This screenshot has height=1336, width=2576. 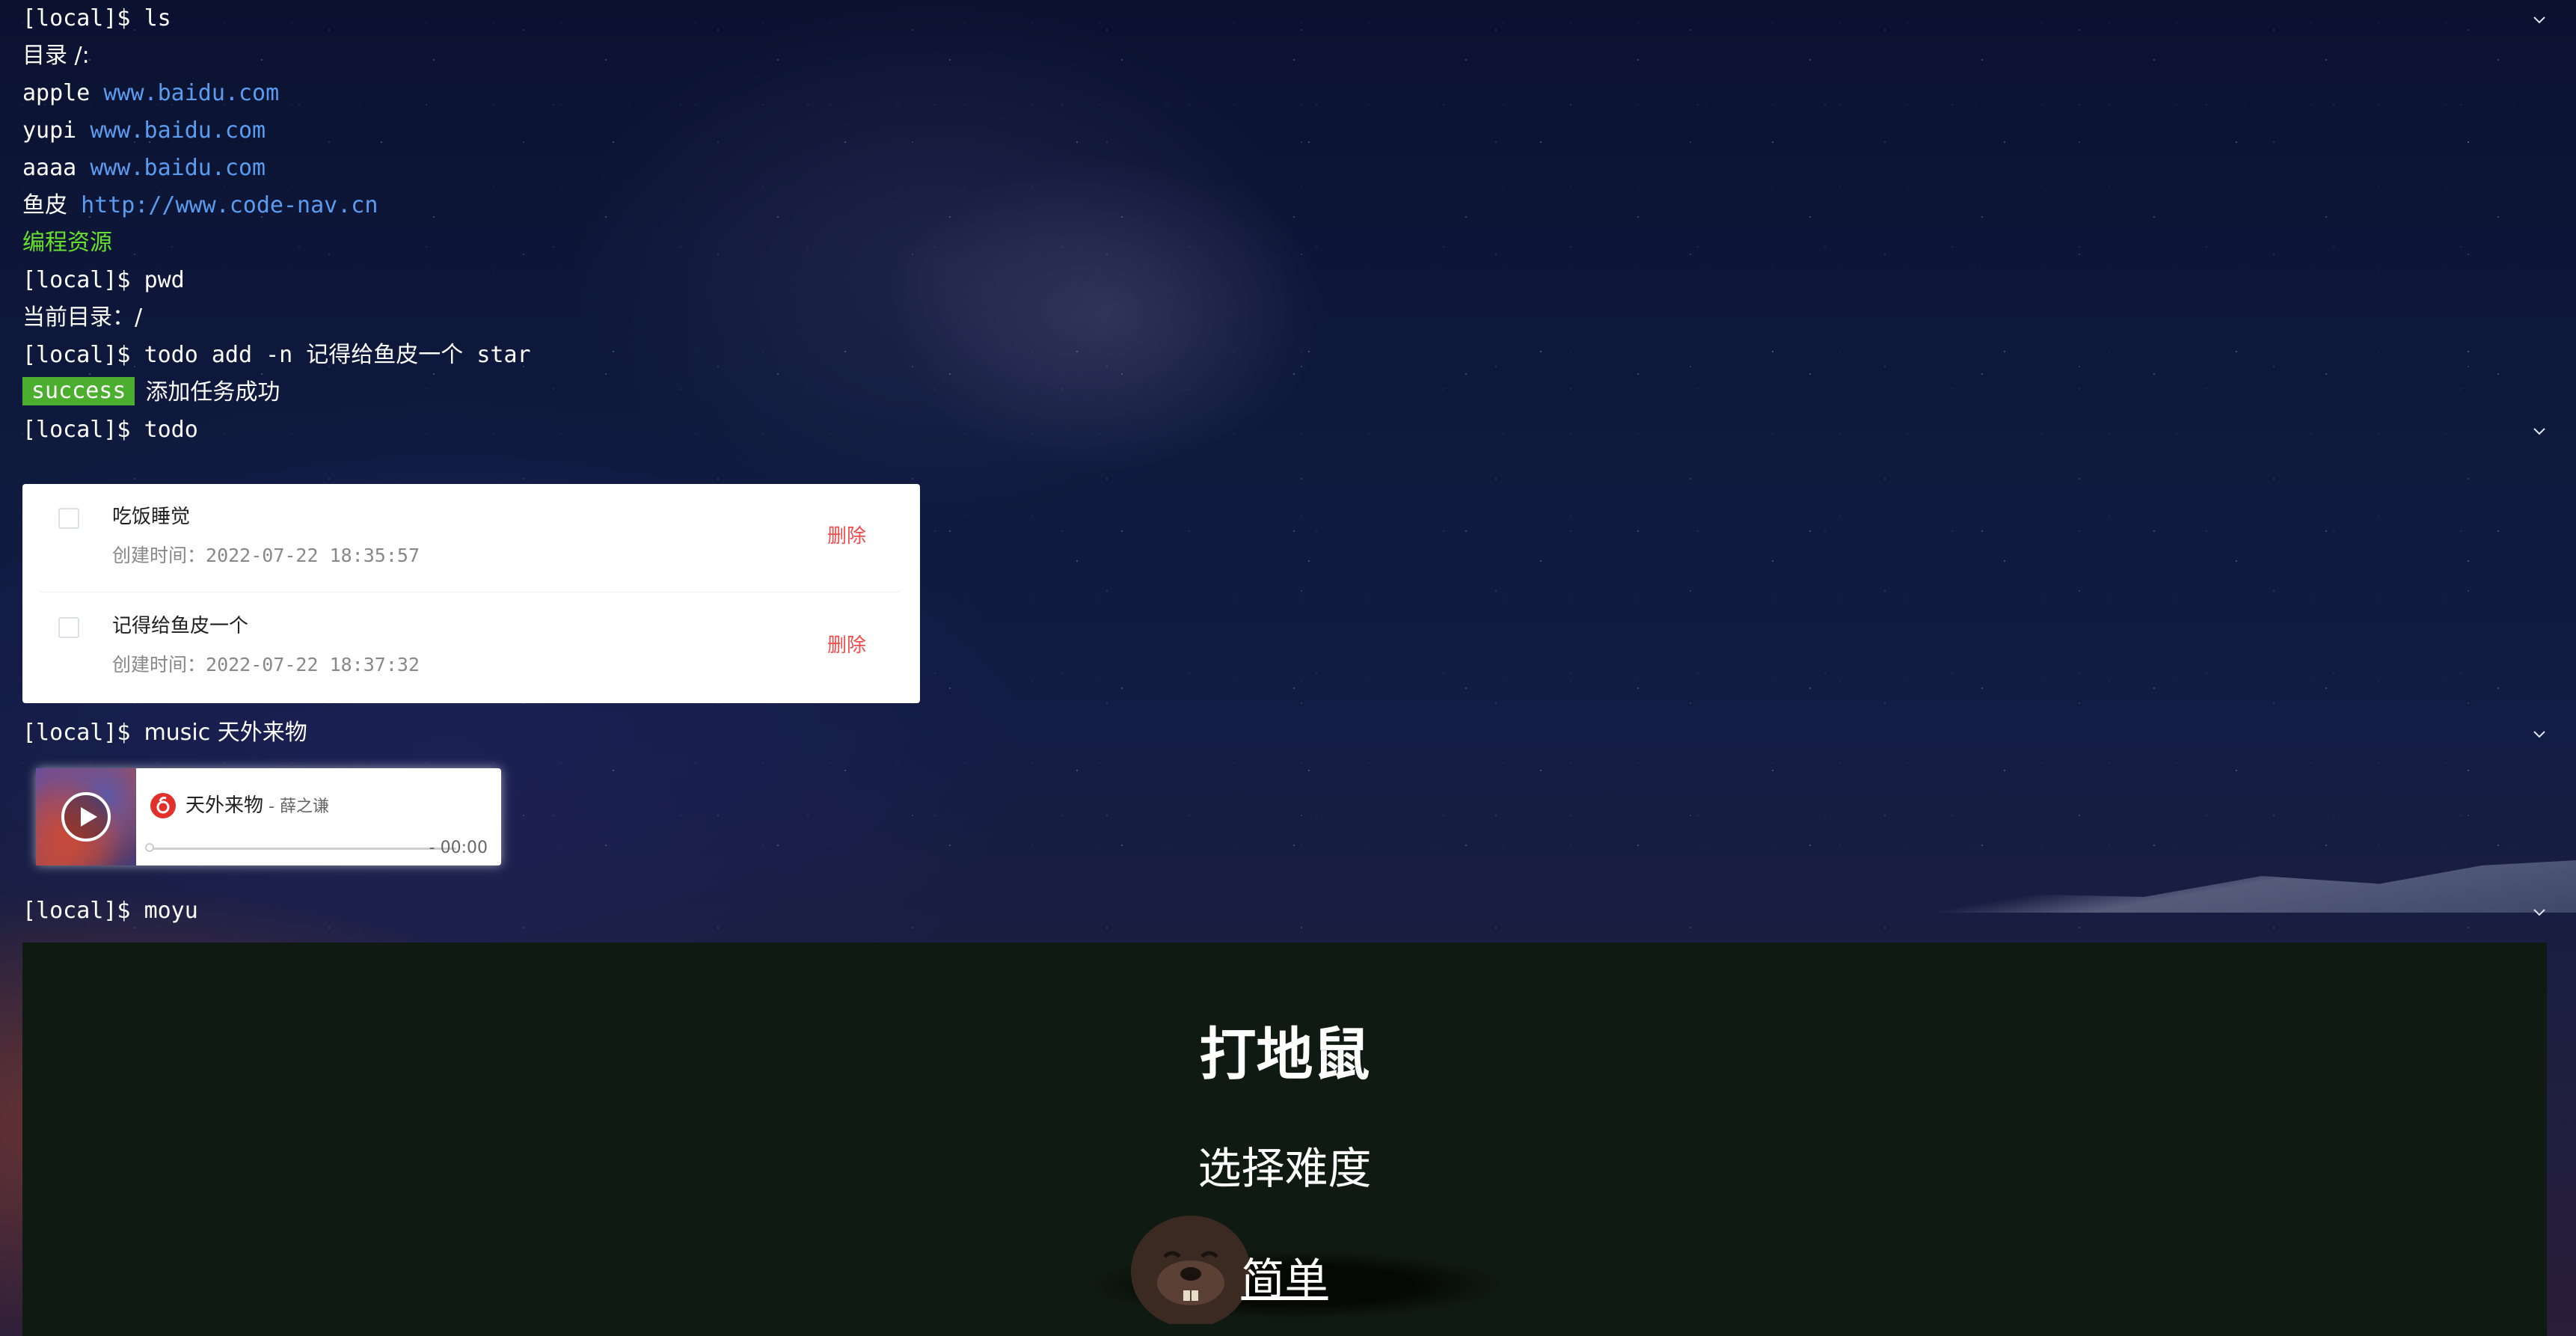 I want to click on status-badge: success, so click(x=78, y=390).